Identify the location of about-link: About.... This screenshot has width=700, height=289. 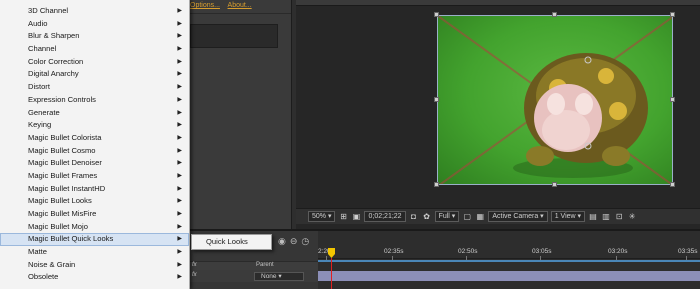
(240, 5).